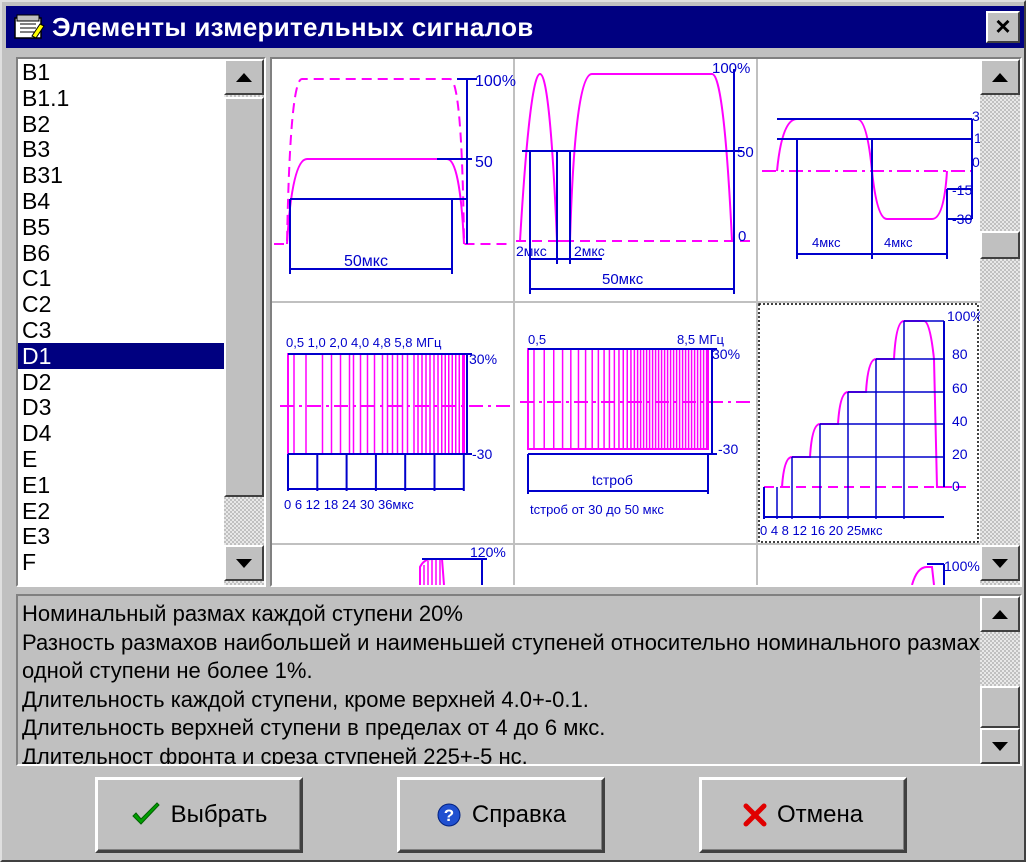  I want to click on c3-30-label: 30%, so click(976, 116).